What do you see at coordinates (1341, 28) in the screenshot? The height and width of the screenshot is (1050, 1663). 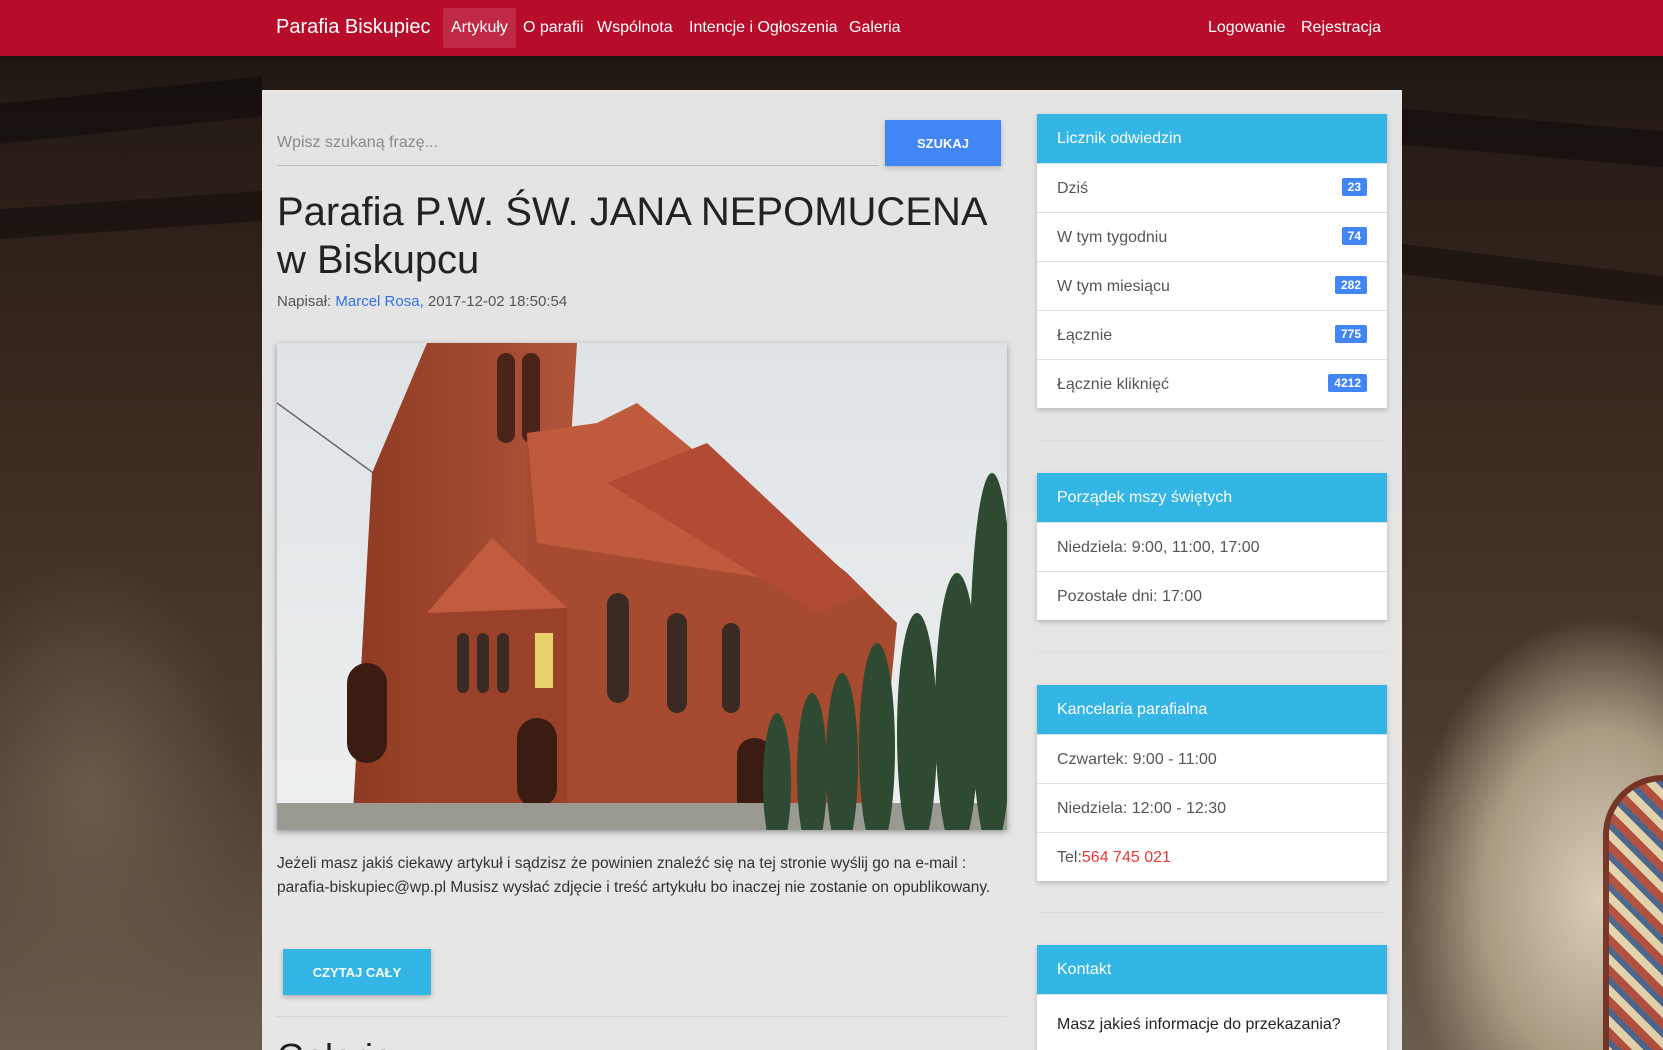 I see `register-link: Rejestracja` at bounding box center [1341, 28].